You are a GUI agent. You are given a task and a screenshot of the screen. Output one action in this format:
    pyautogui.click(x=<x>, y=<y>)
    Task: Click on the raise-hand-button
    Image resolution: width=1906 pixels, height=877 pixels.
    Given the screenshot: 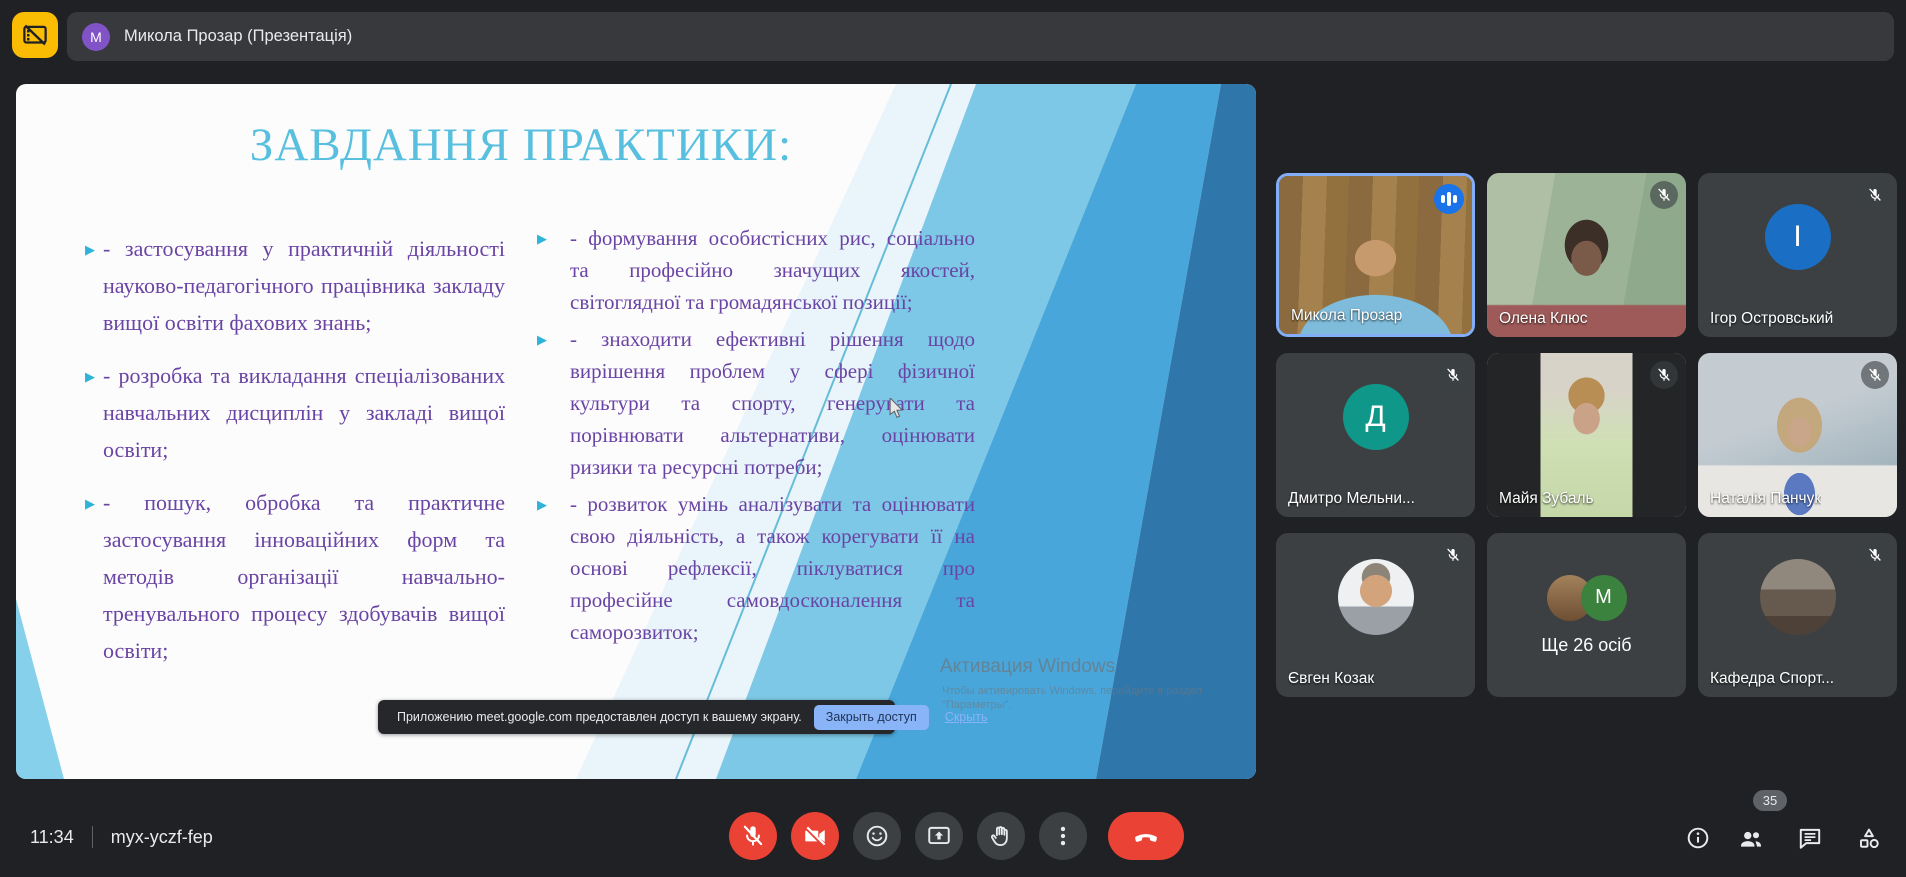 What is the action you would take?
    pyautogui.click(x=1001, y=836)
    